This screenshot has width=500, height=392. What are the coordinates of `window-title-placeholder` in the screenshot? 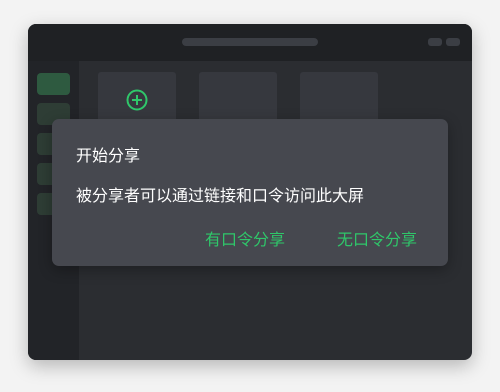 It's located at (250, 42).